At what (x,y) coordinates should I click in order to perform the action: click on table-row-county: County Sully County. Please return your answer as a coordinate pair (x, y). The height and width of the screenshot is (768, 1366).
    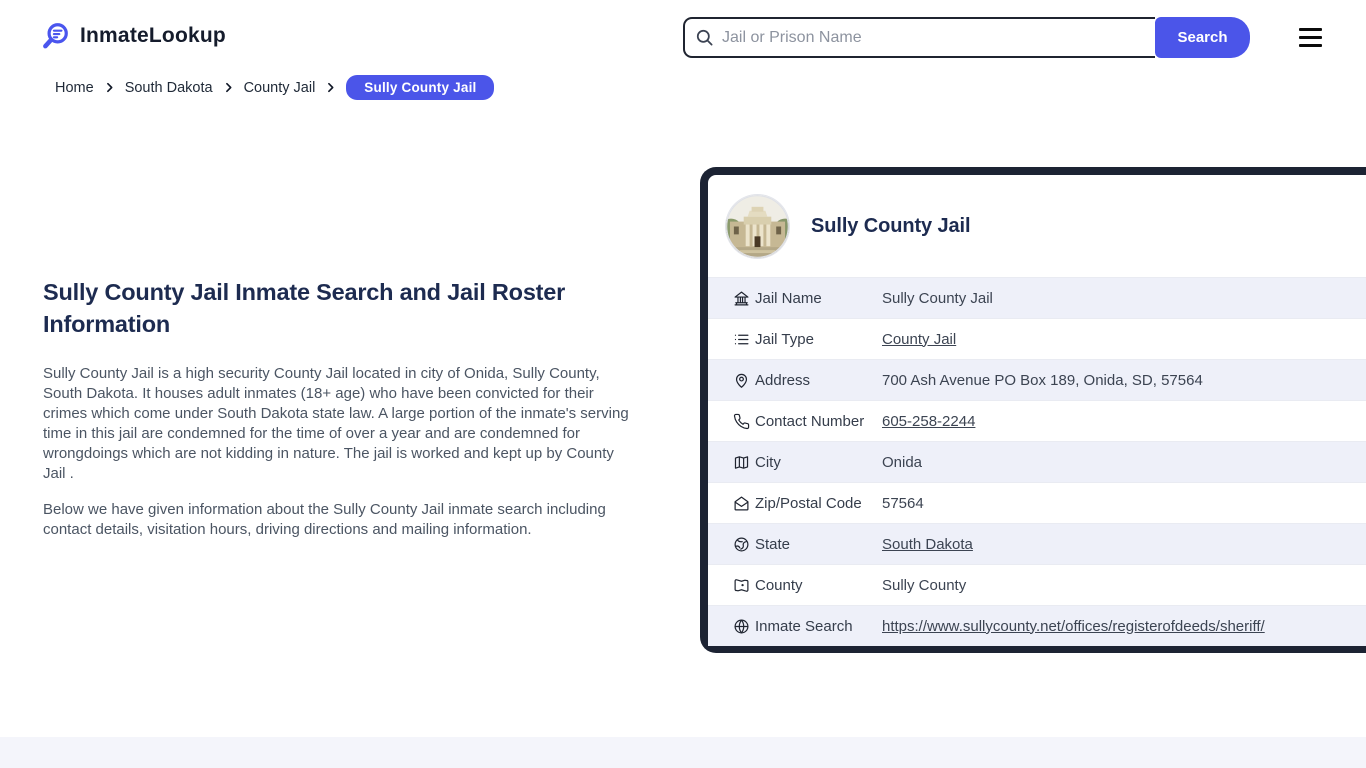
    Looking at the image, I should click on (1037, 584).